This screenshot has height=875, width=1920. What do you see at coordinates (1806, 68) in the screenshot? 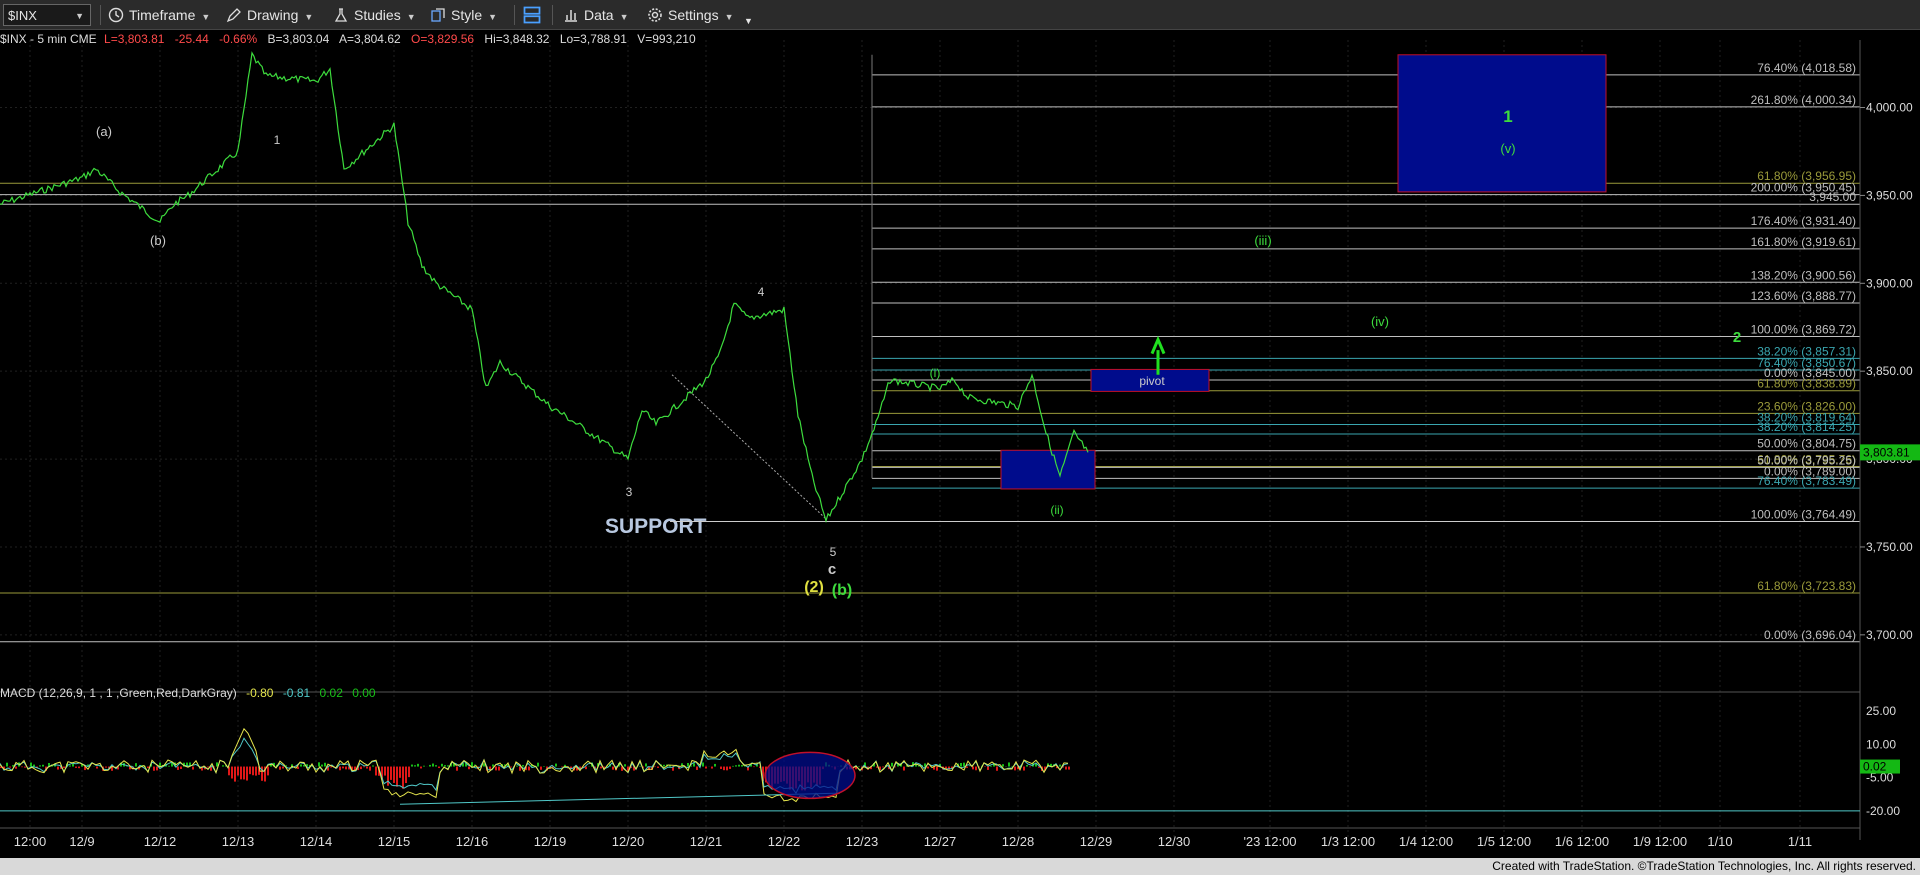
I see `fib-label: 76.40% (4,018.58)` at bounding box center [1806, 68].